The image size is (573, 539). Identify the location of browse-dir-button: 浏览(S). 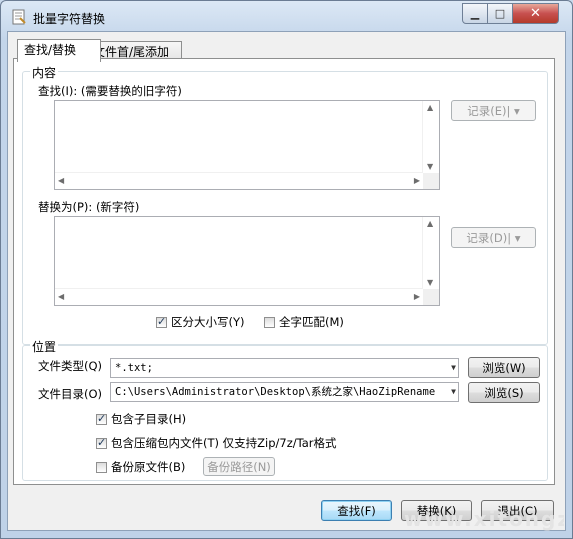
(504, 392).